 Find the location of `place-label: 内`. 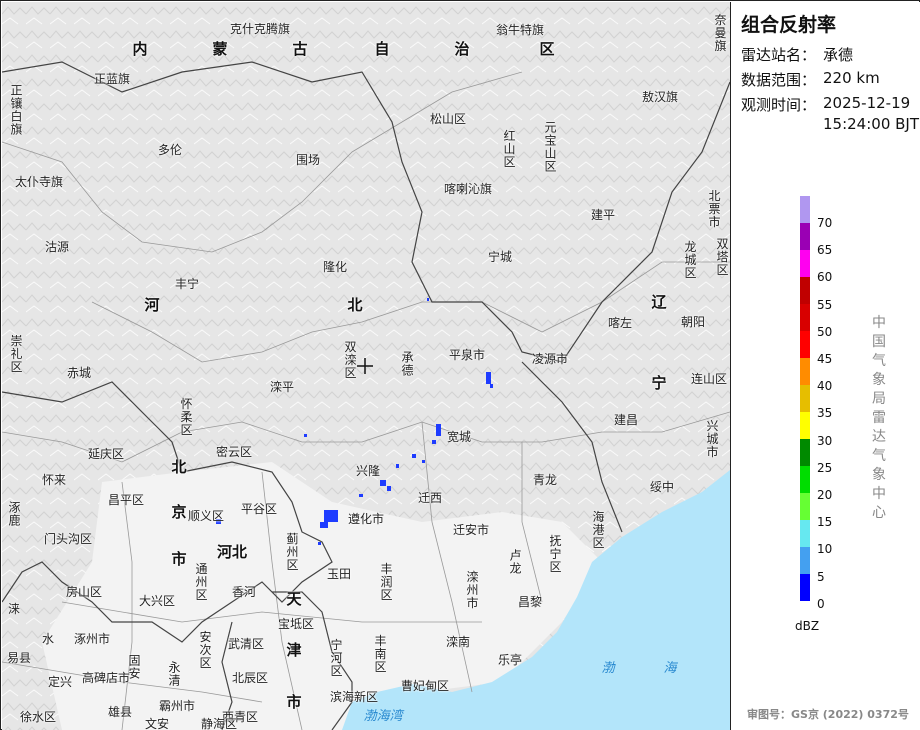

place-label: 内 is located at coordinates (140, 49).